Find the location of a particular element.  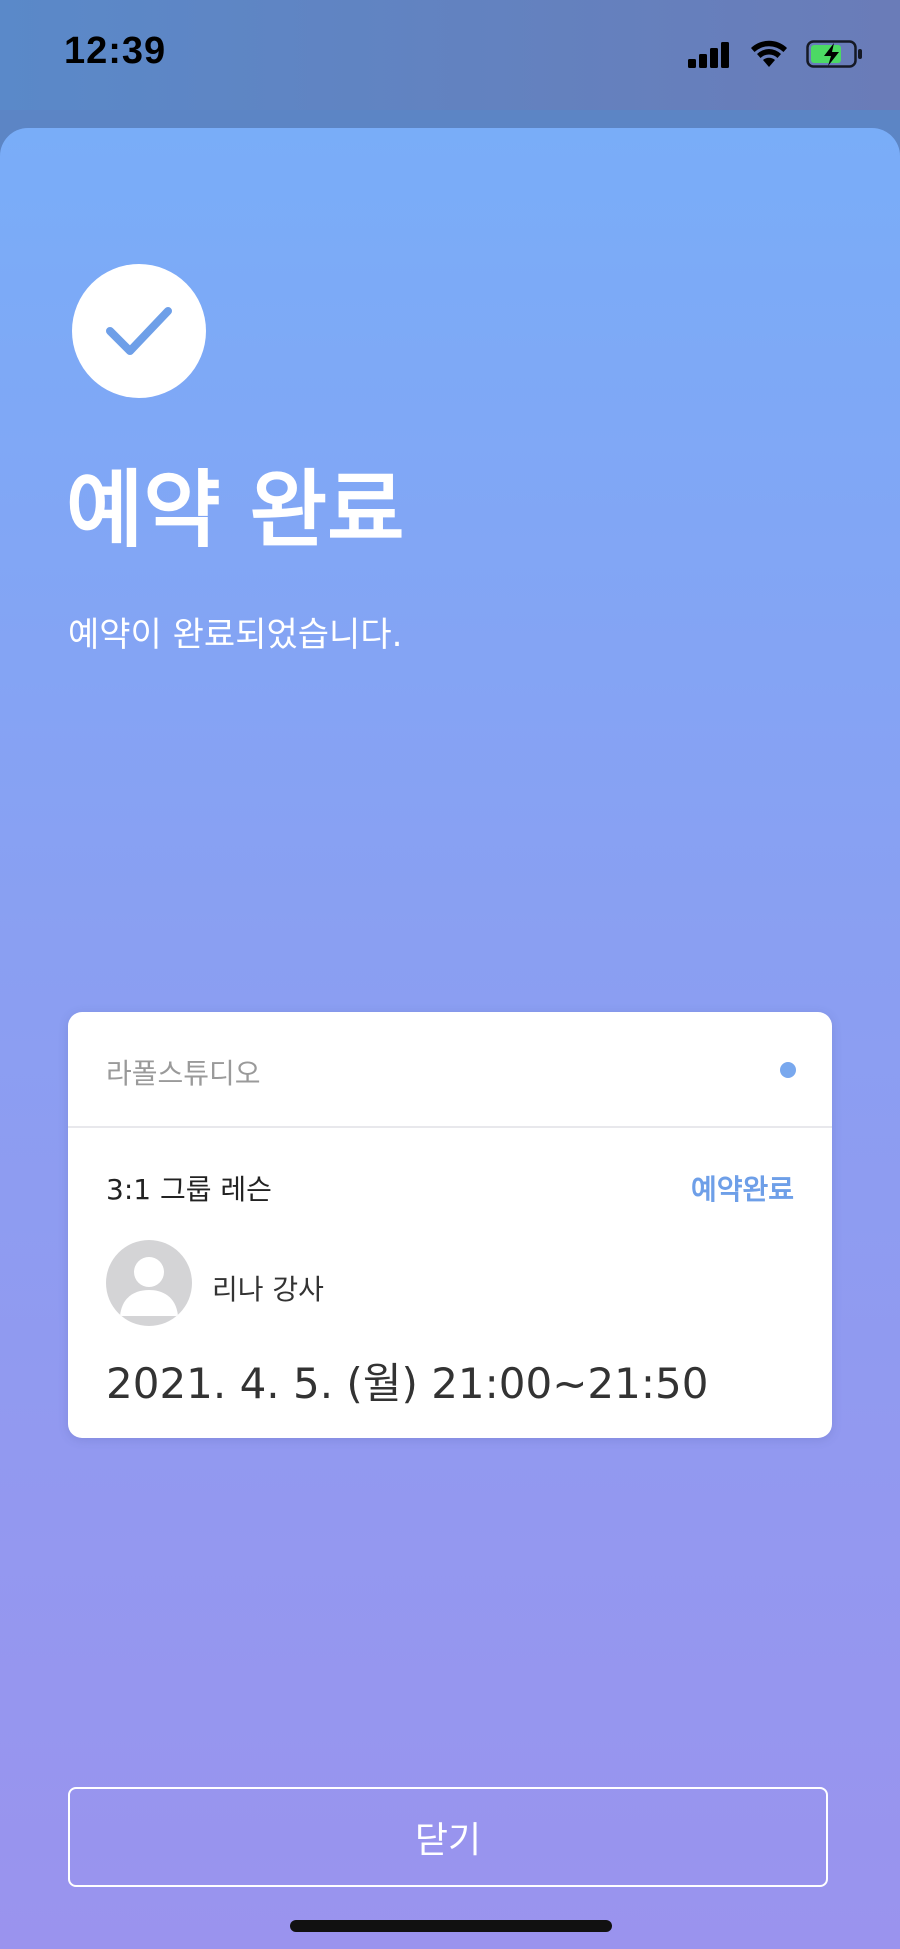

studio-name: 라폴스튜디오 is located at coordinates (183, 1073).